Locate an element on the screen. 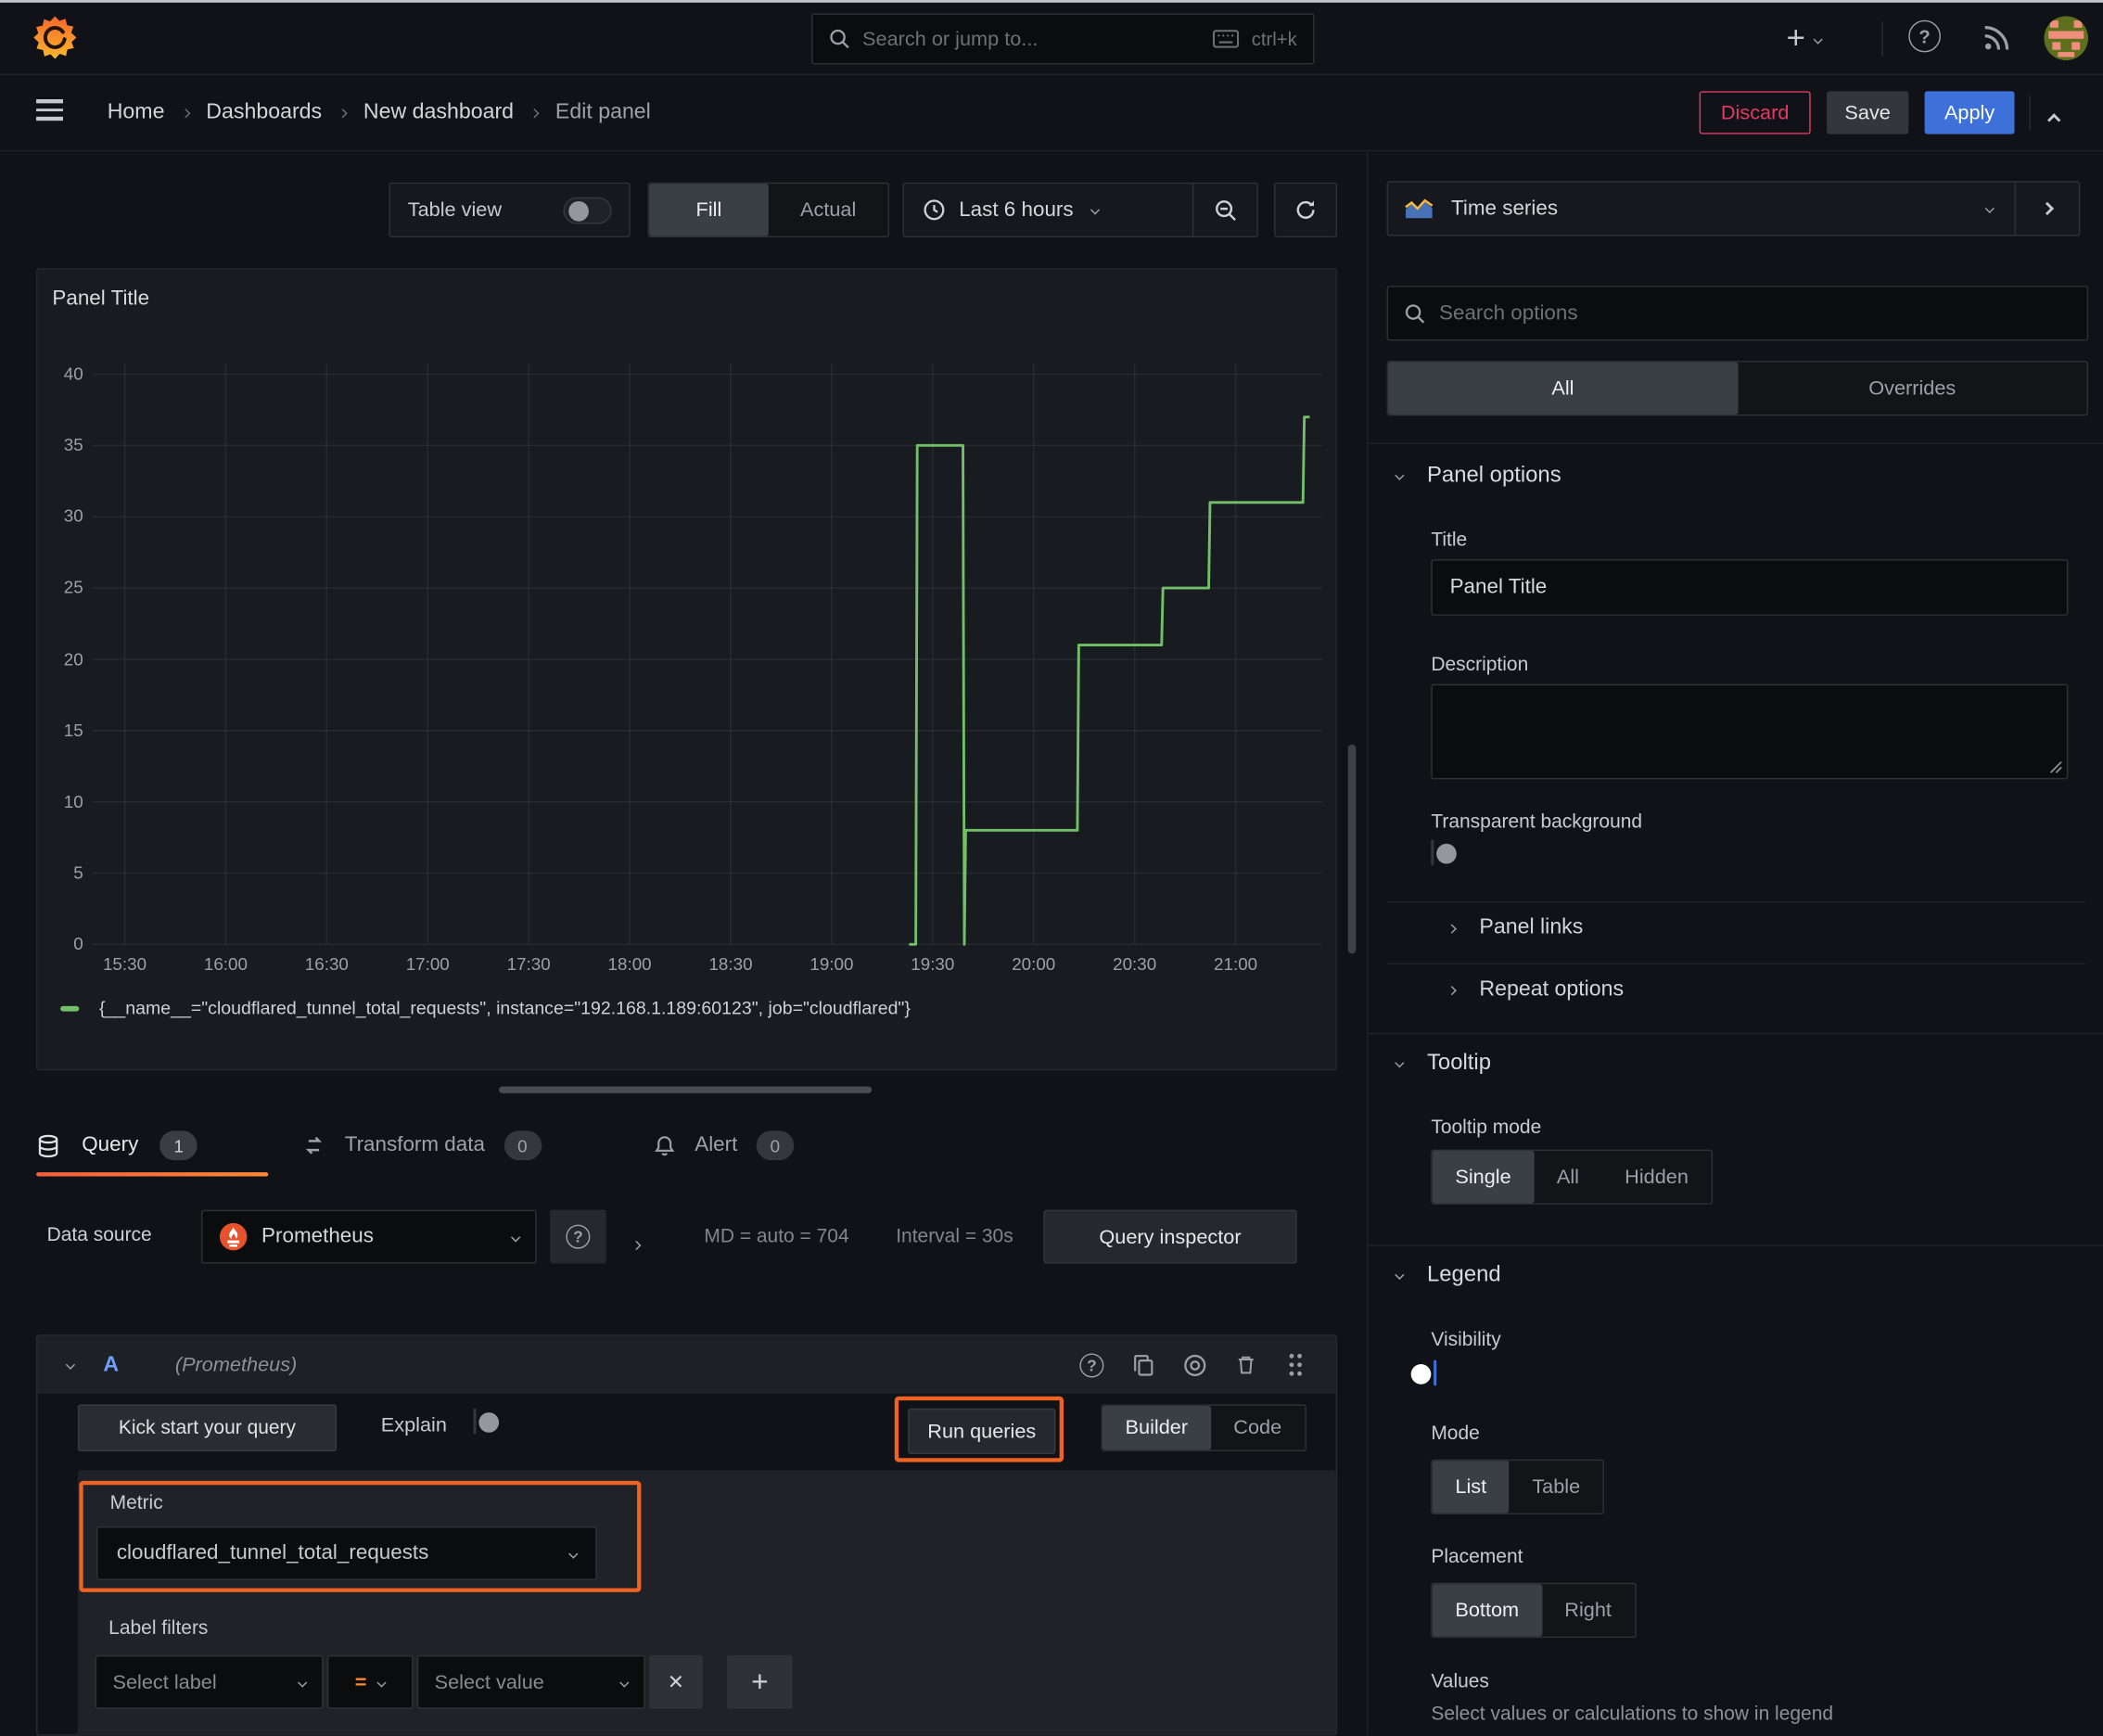  tab-all: All is located at coordinates (1563, 388).